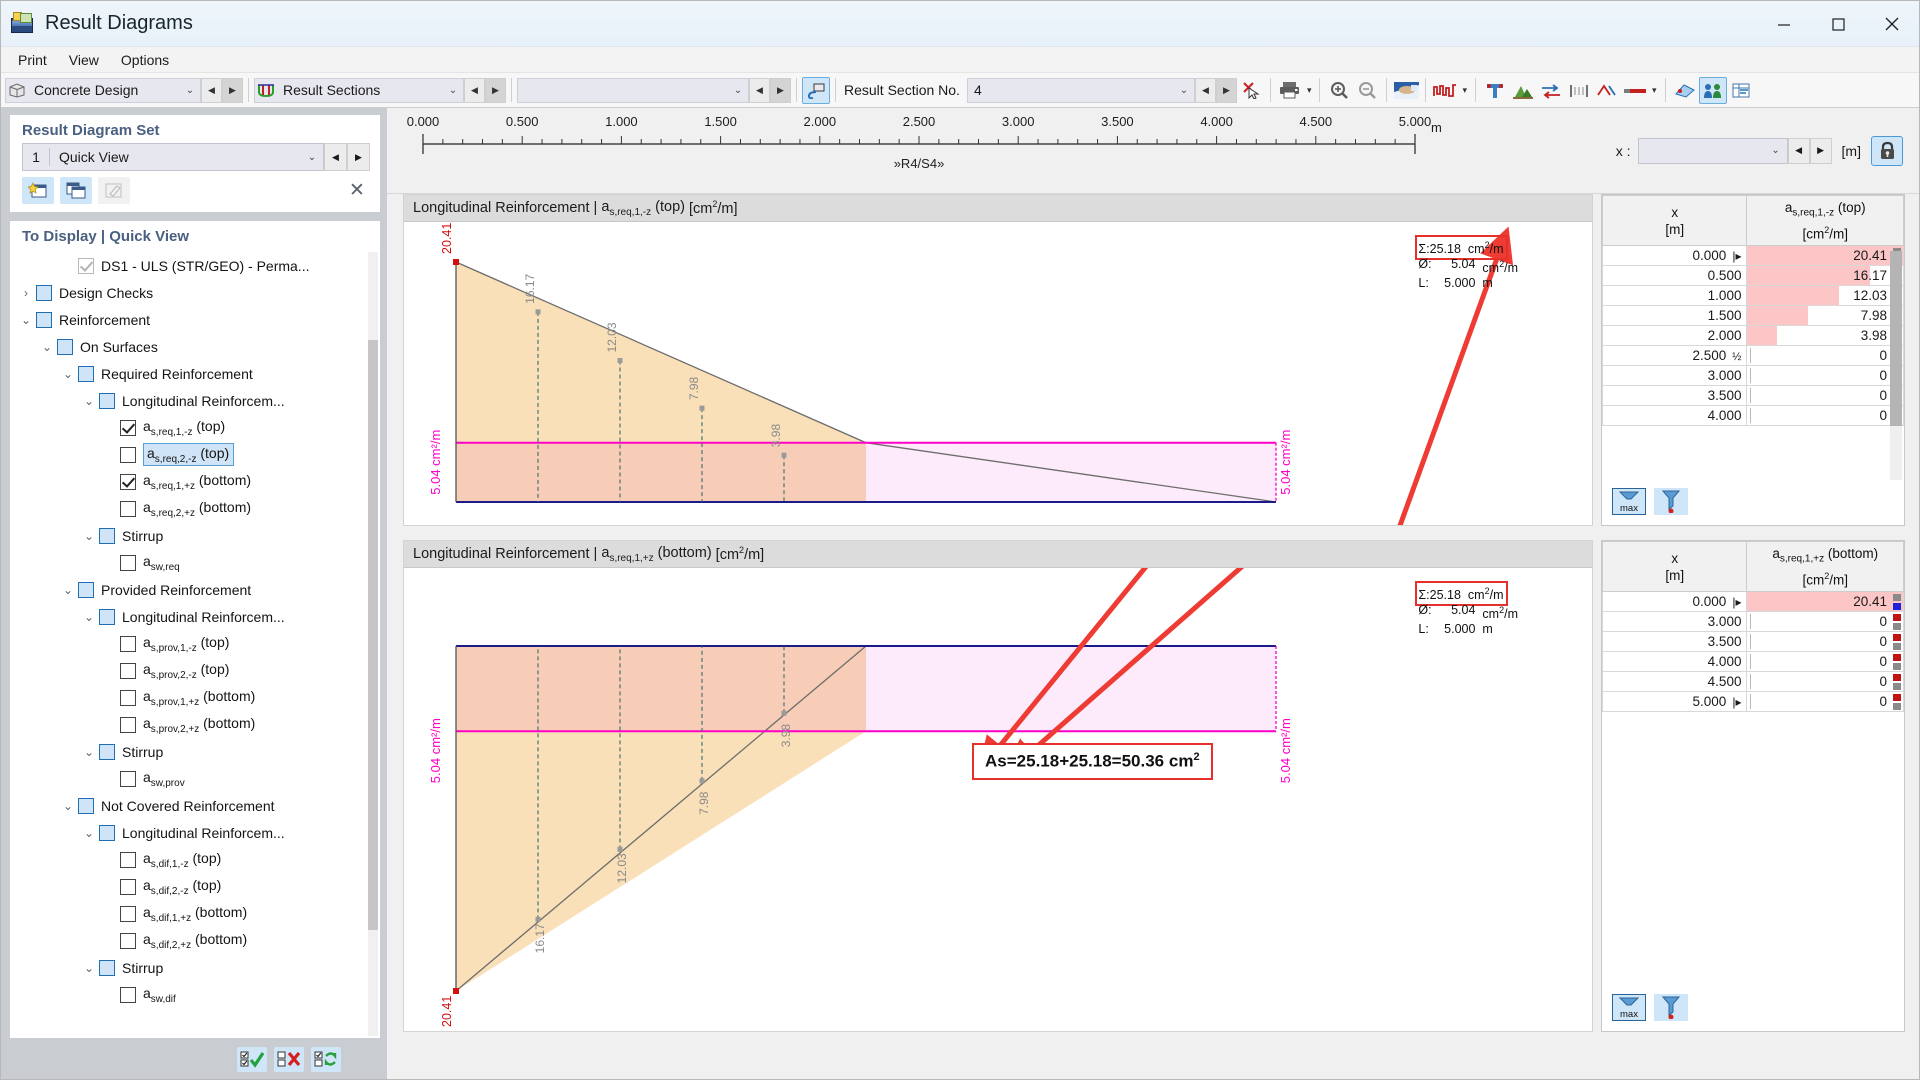  What do you see at coordinates (211, 90) in the screenshot?
I see `module-prev-button: ◀` at bounding box center [211, 90].